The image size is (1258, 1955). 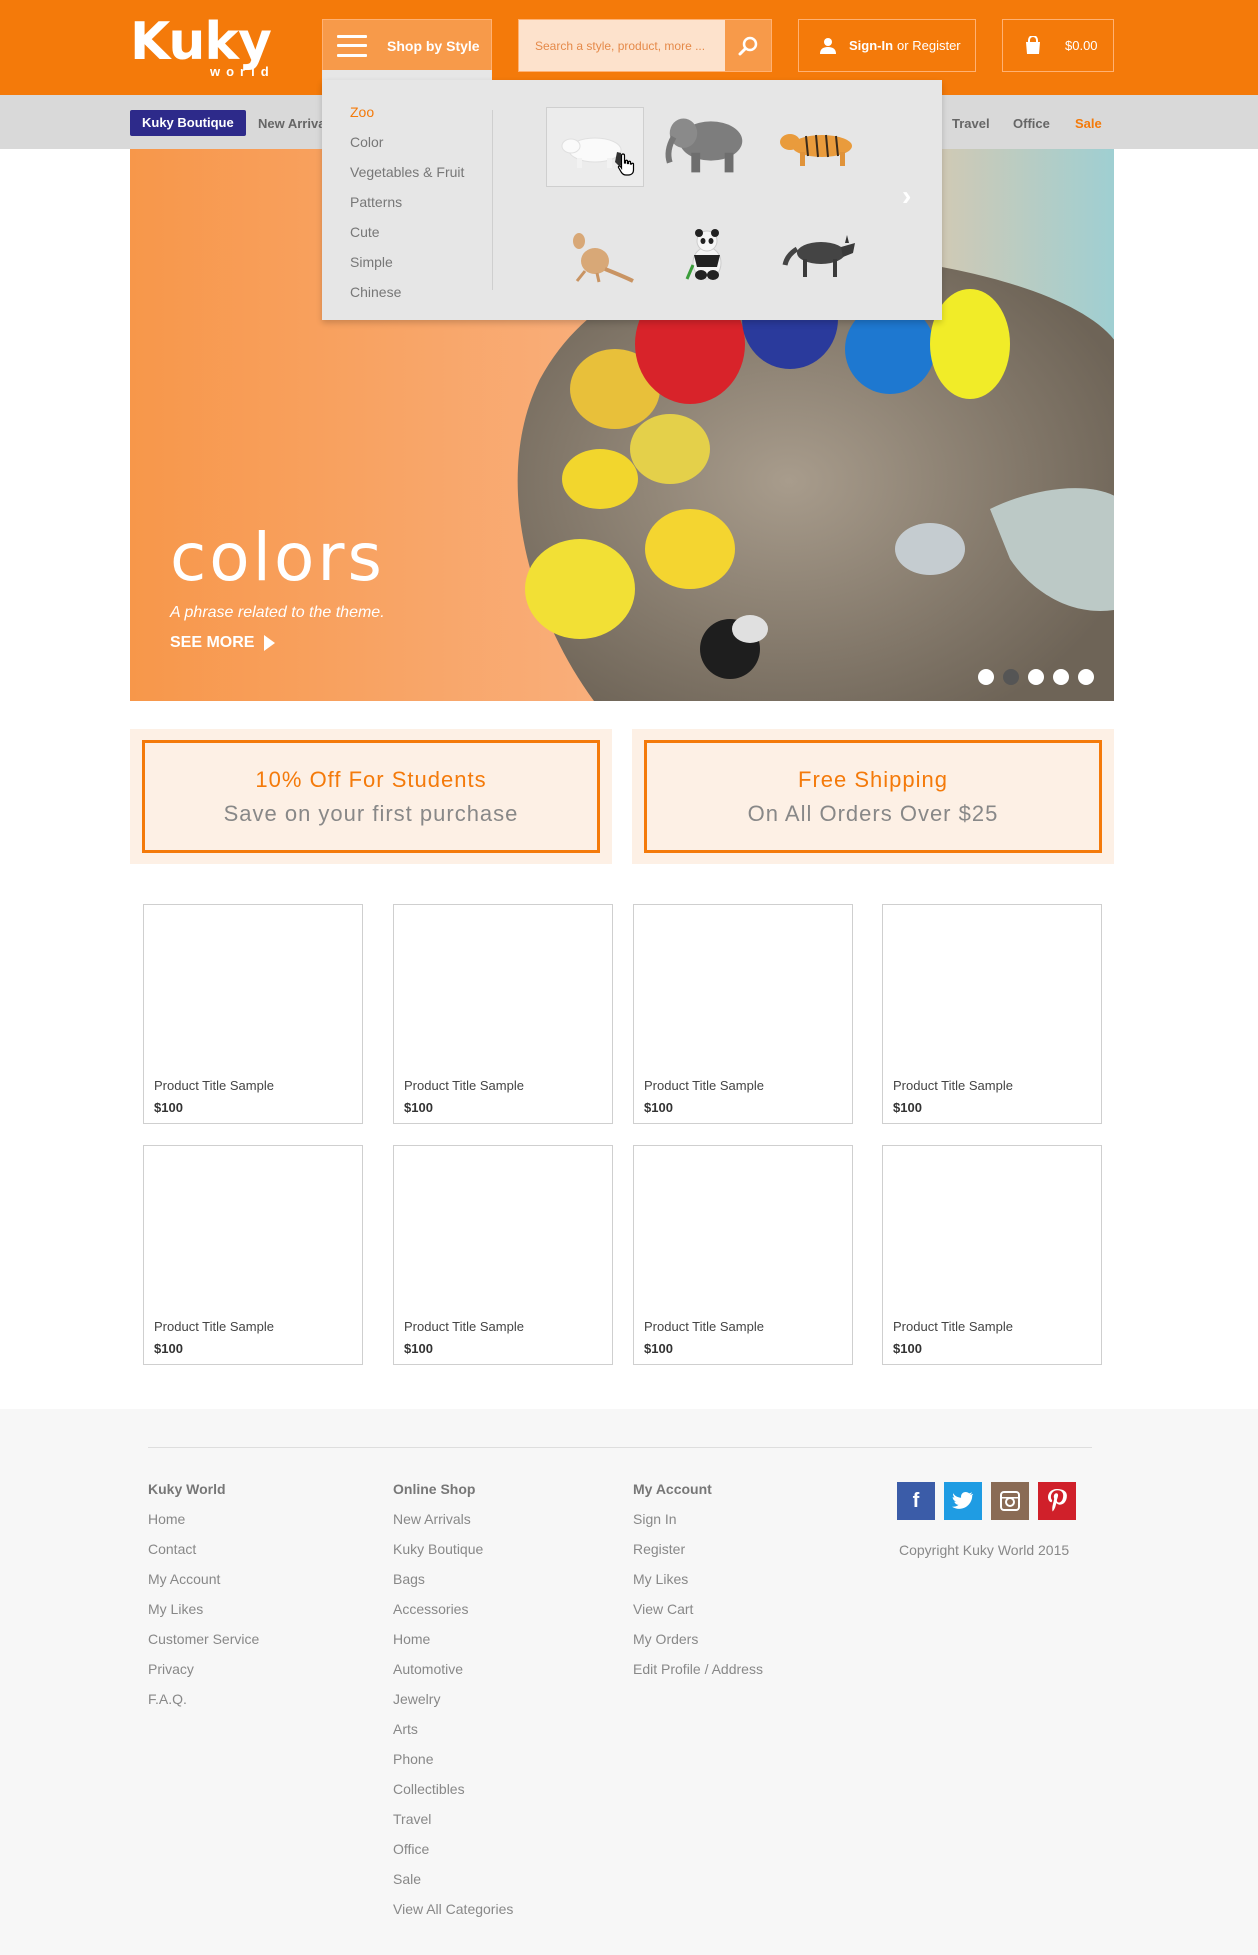 I want to click on promo-free-shipping: Free Shipping On All Orders Over $25, so click(x=873, y=796).